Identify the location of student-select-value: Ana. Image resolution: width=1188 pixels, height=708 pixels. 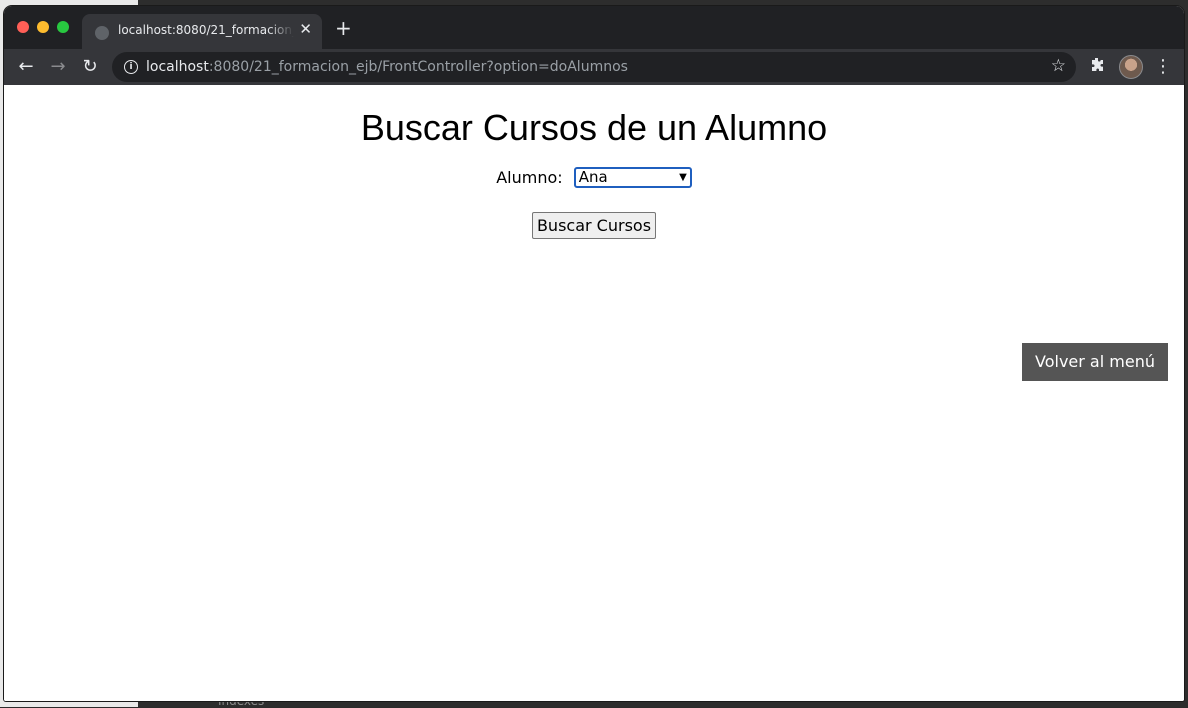
(593, 177).